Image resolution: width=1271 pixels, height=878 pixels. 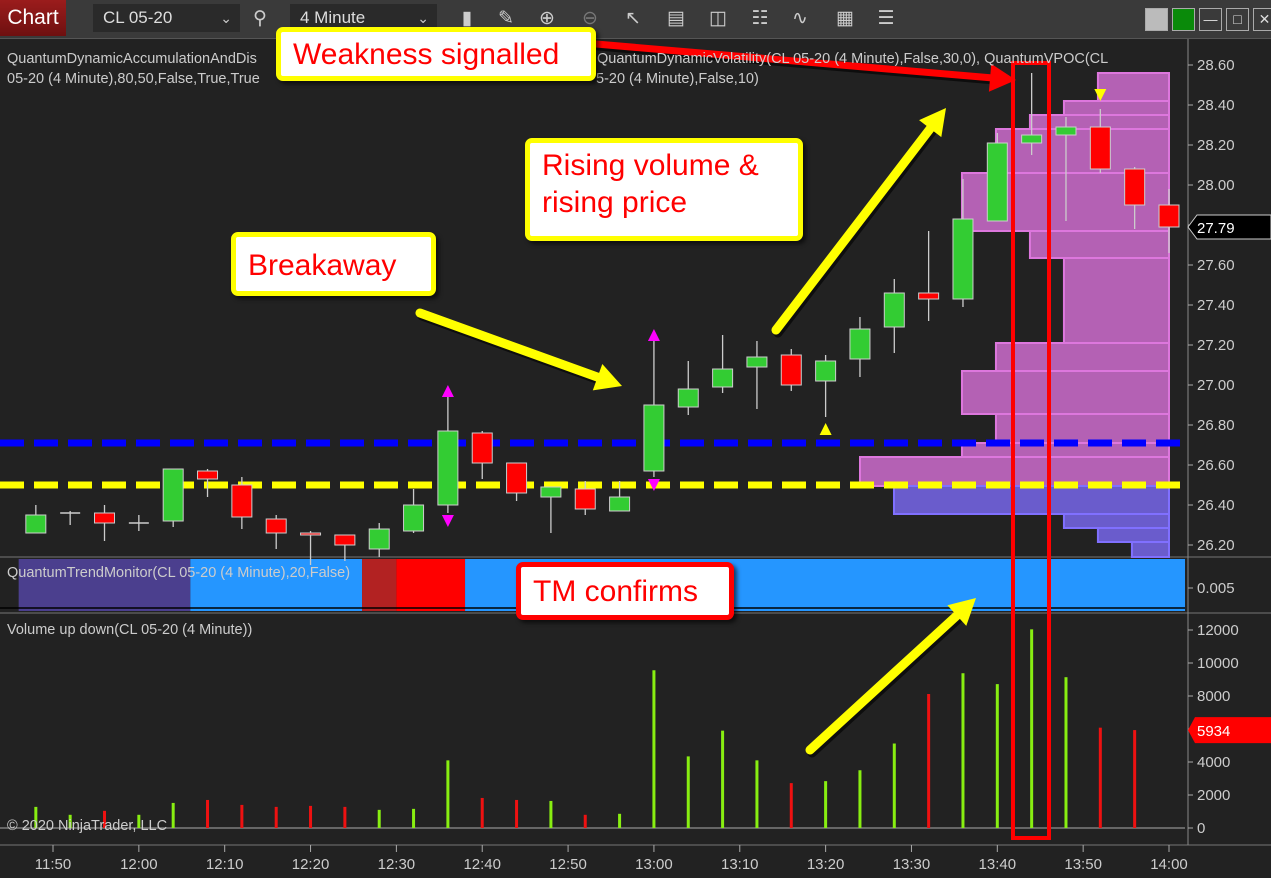 What do you see at coordinates (1216, 465) in the screenshot?
I see `price-tick-label: 26.60` at bounding box center [1216, 465].